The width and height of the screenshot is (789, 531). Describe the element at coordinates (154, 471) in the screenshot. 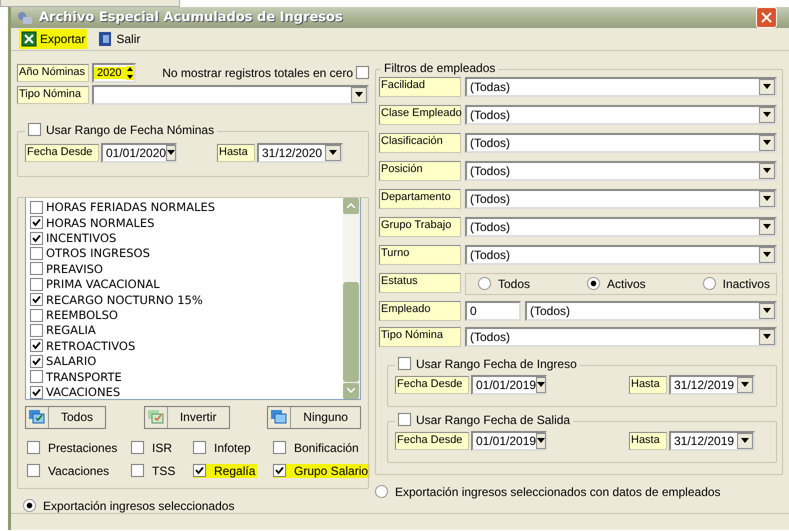

I see `option-checkbox: TSS` at that location.